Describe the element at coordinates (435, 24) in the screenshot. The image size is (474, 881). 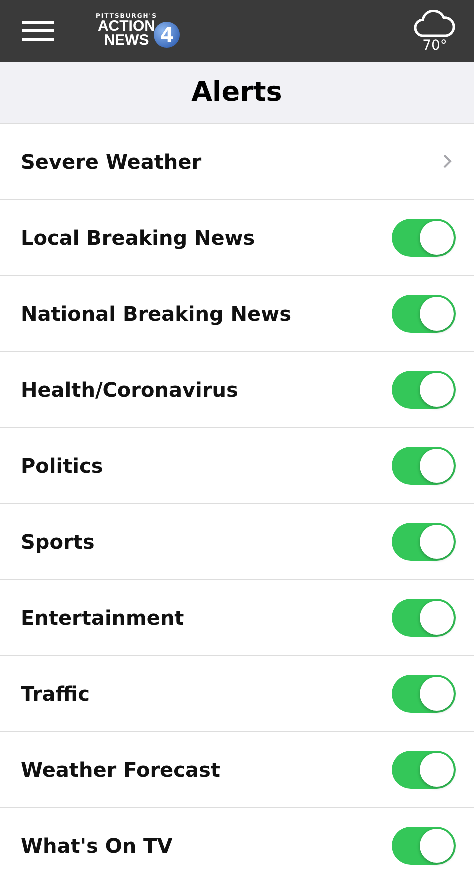
I see `cloud-icon` at that location.